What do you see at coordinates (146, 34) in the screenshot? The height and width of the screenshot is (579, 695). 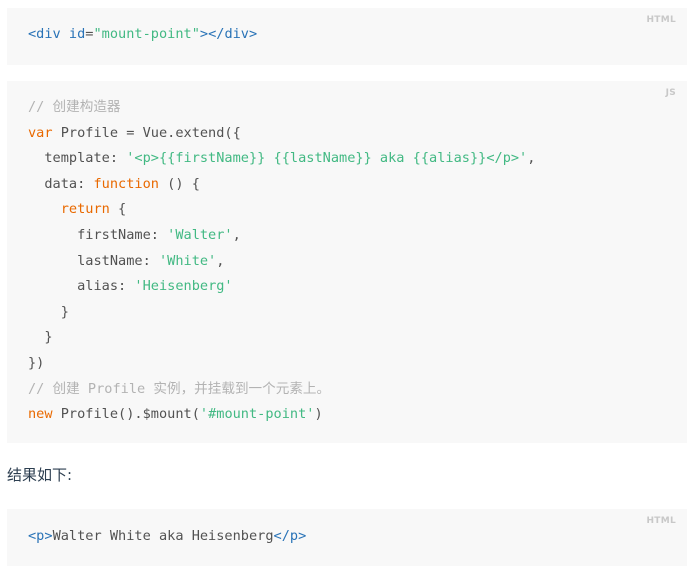 I see `code-token-string: "mount-point"` at bounding box center [146, 34].